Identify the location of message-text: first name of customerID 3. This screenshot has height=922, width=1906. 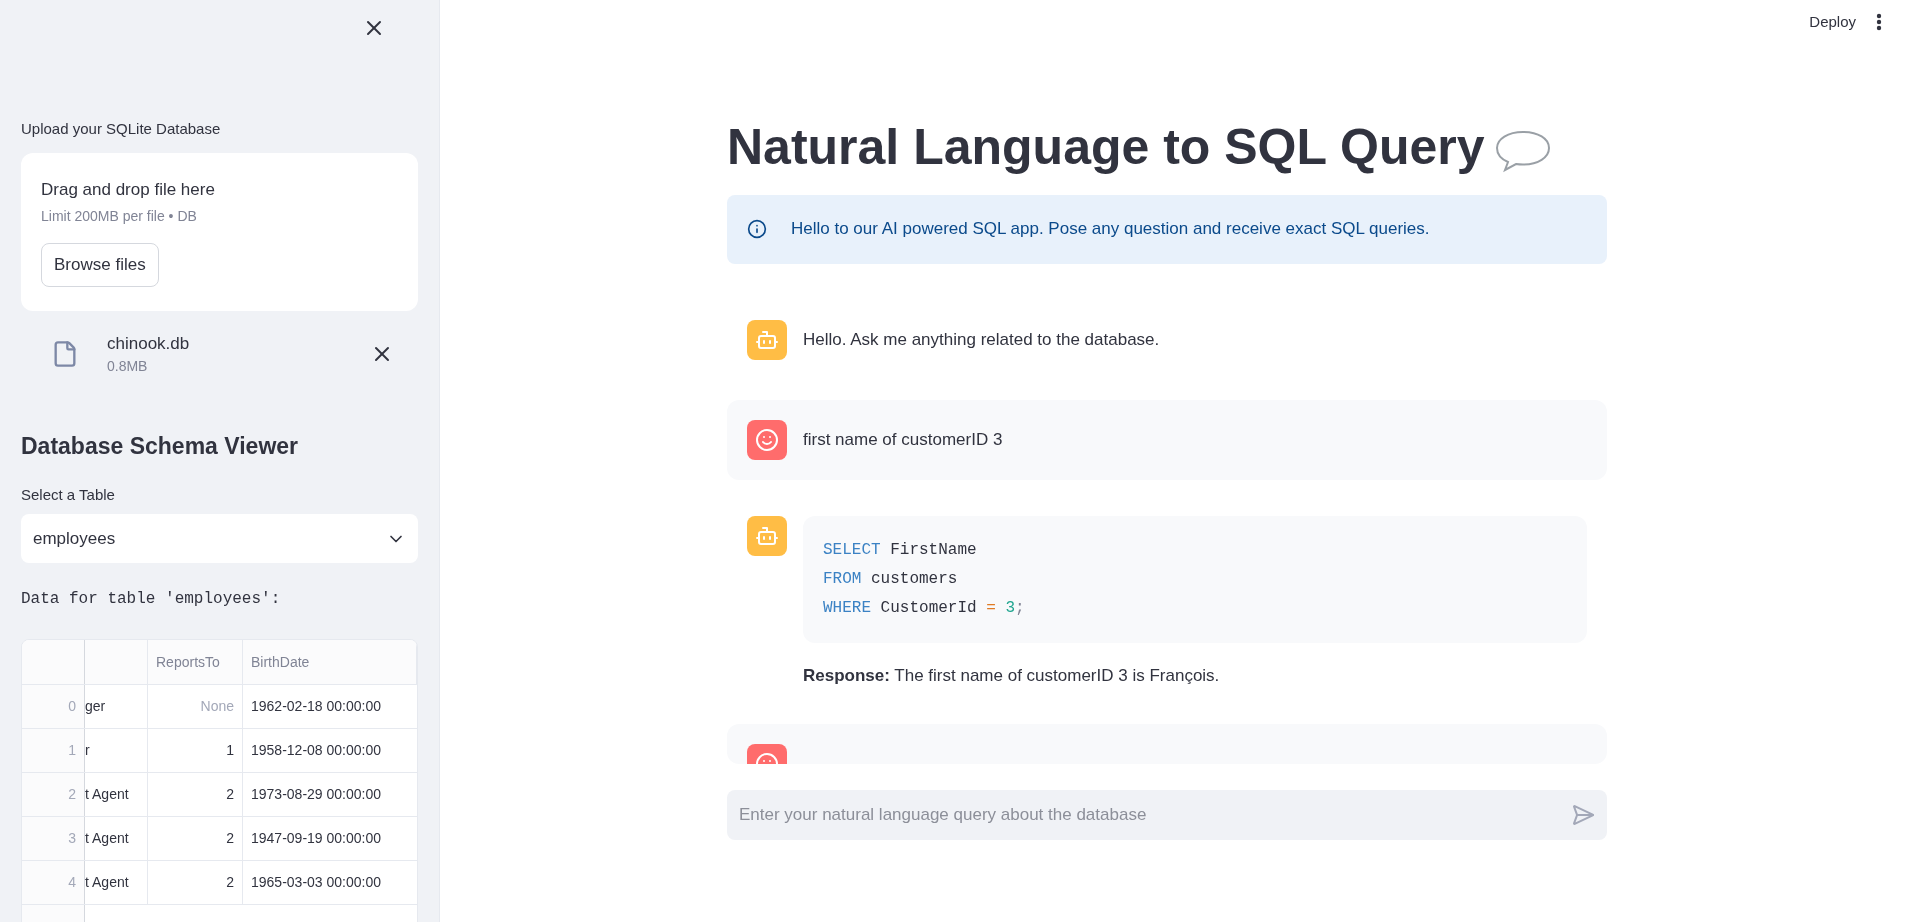
(903, 439).